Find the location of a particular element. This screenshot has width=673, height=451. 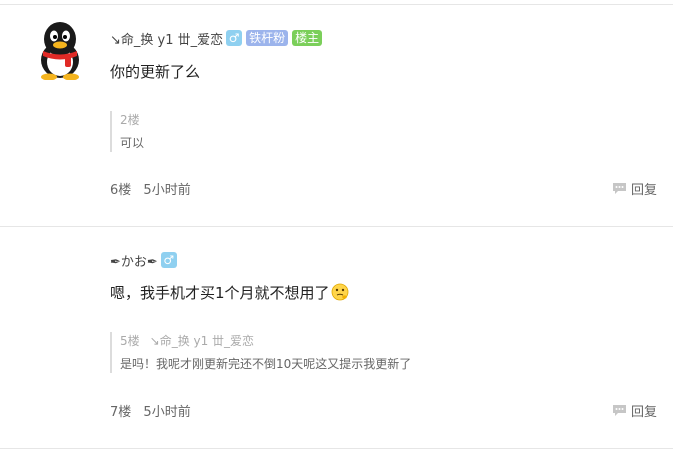

post-meta: ✒かお✒ ♂ is located at coordinates (143, 260).